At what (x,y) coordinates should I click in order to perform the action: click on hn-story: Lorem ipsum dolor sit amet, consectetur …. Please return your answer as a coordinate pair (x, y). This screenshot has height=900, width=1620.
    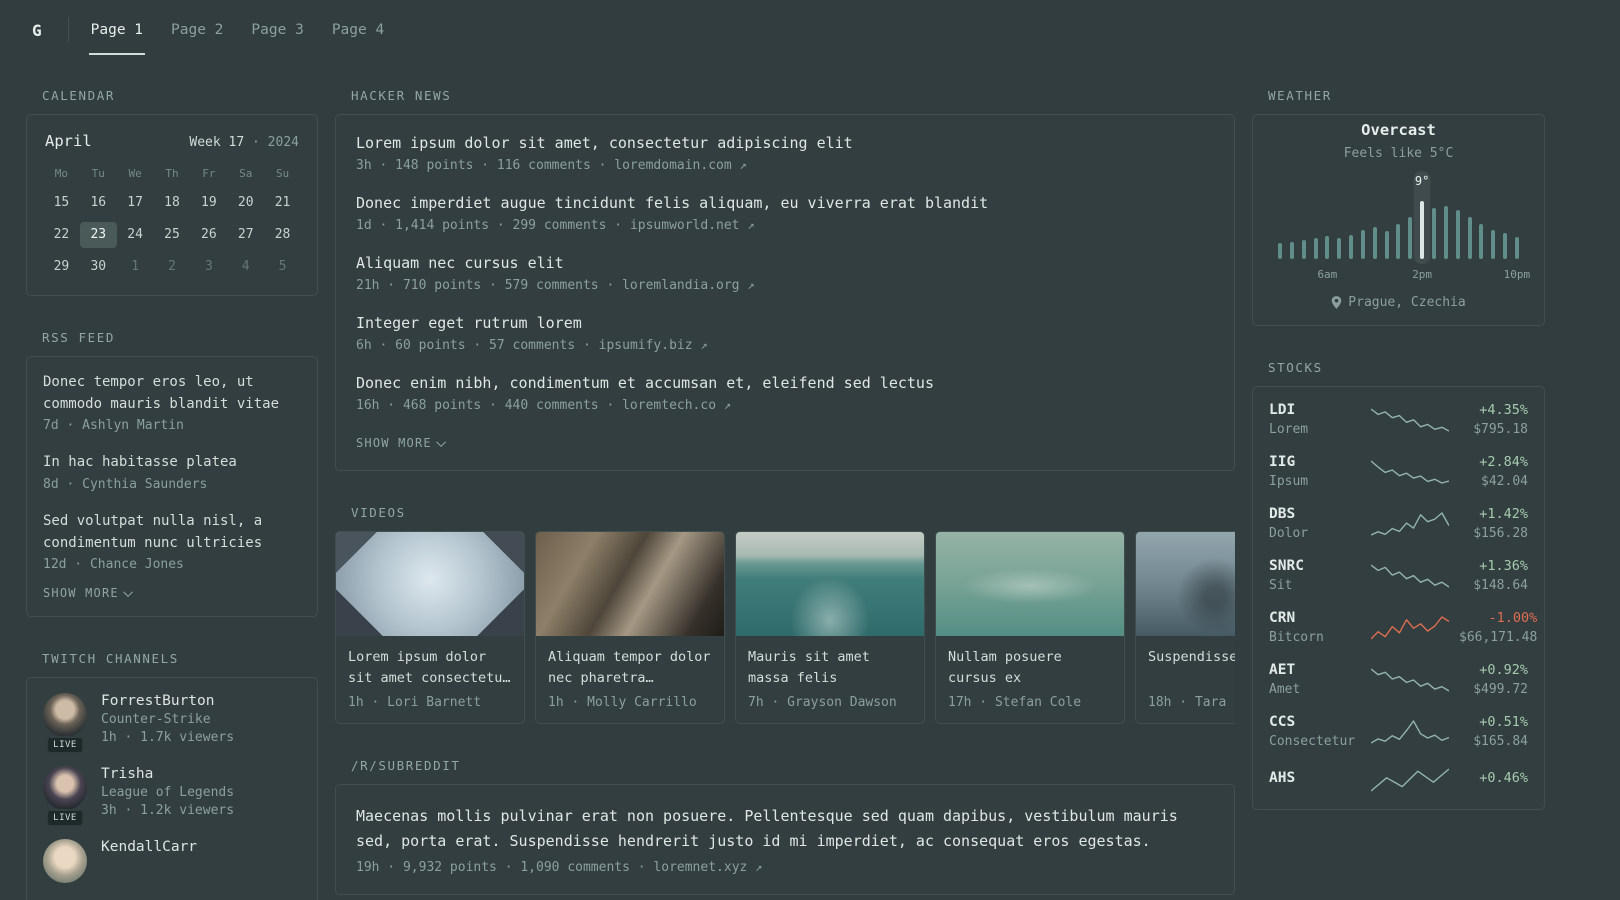
    Looking at the image, I should click on (785, 153).